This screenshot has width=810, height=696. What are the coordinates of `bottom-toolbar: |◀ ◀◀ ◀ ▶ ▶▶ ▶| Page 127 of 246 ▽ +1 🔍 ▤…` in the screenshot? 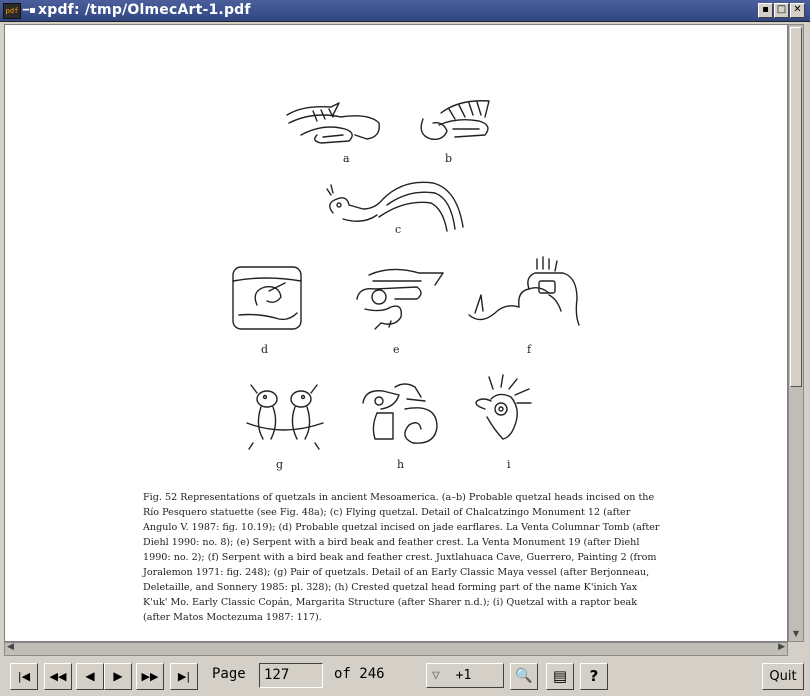 It's located at (405, 677).